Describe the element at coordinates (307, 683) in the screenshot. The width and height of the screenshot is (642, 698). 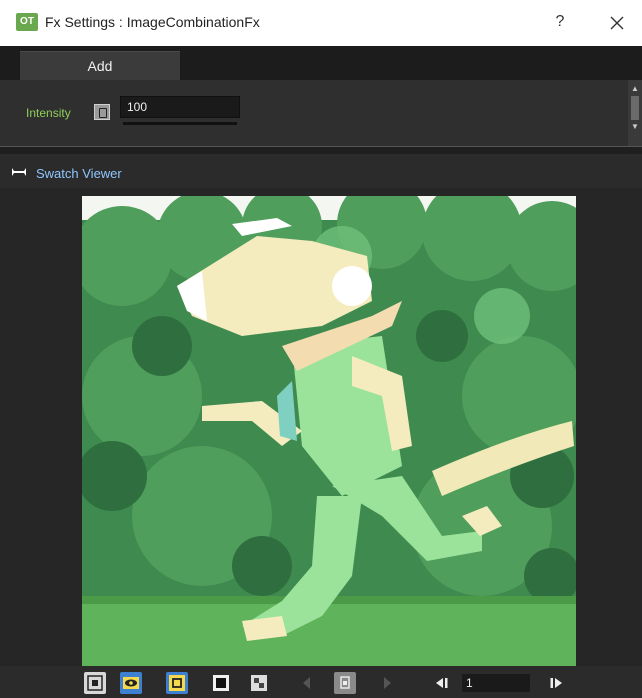
I see `previous-key-icon` at that location.